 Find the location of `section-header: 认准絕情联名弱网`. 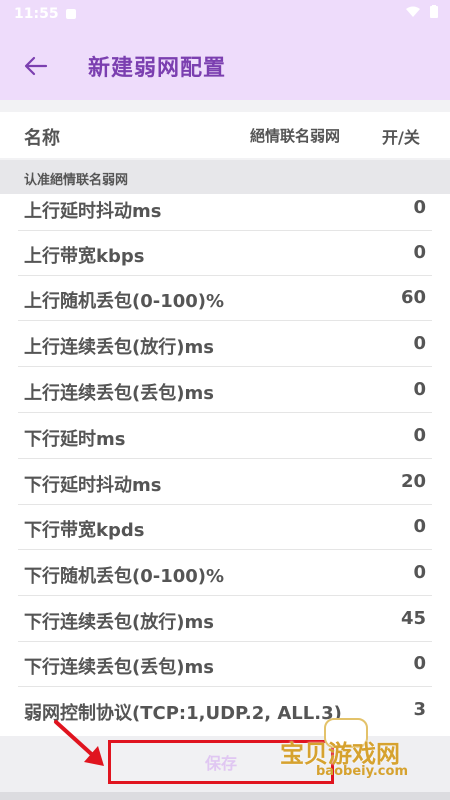

section-header: 认准絕情联名弱网 is located at coordinates (225, 177).